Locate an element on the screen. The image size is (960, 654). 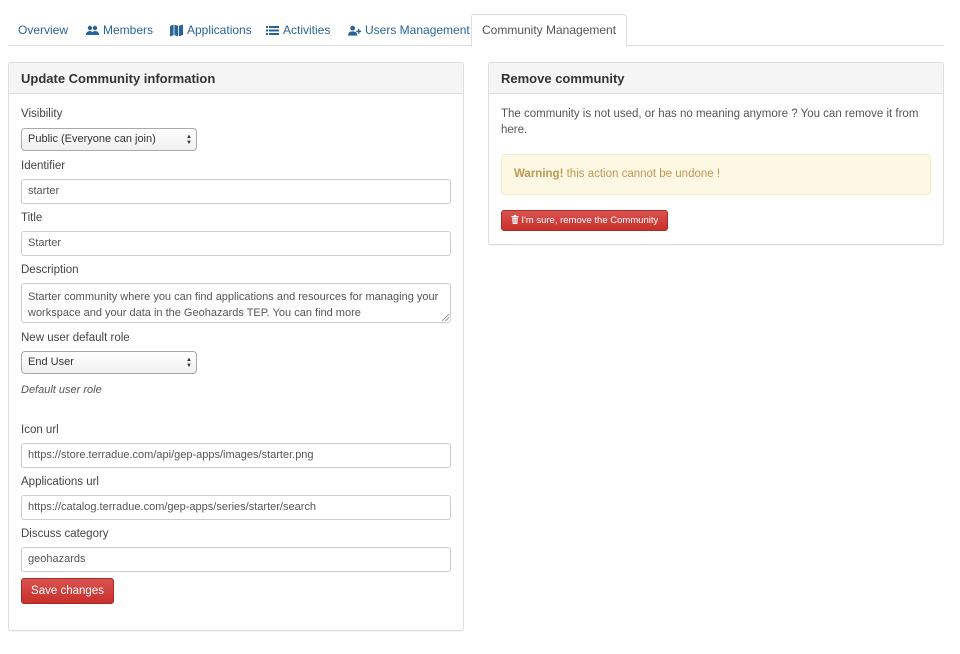
warning-alert: Warning! this action cannot be undone ! is located at coordinates (716, 174).